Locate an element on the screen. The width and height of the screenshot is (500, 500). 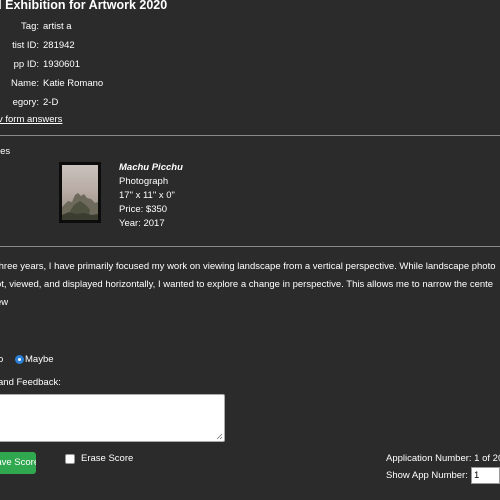
field-value: Katie Romano is located at coordinates (73, 83).